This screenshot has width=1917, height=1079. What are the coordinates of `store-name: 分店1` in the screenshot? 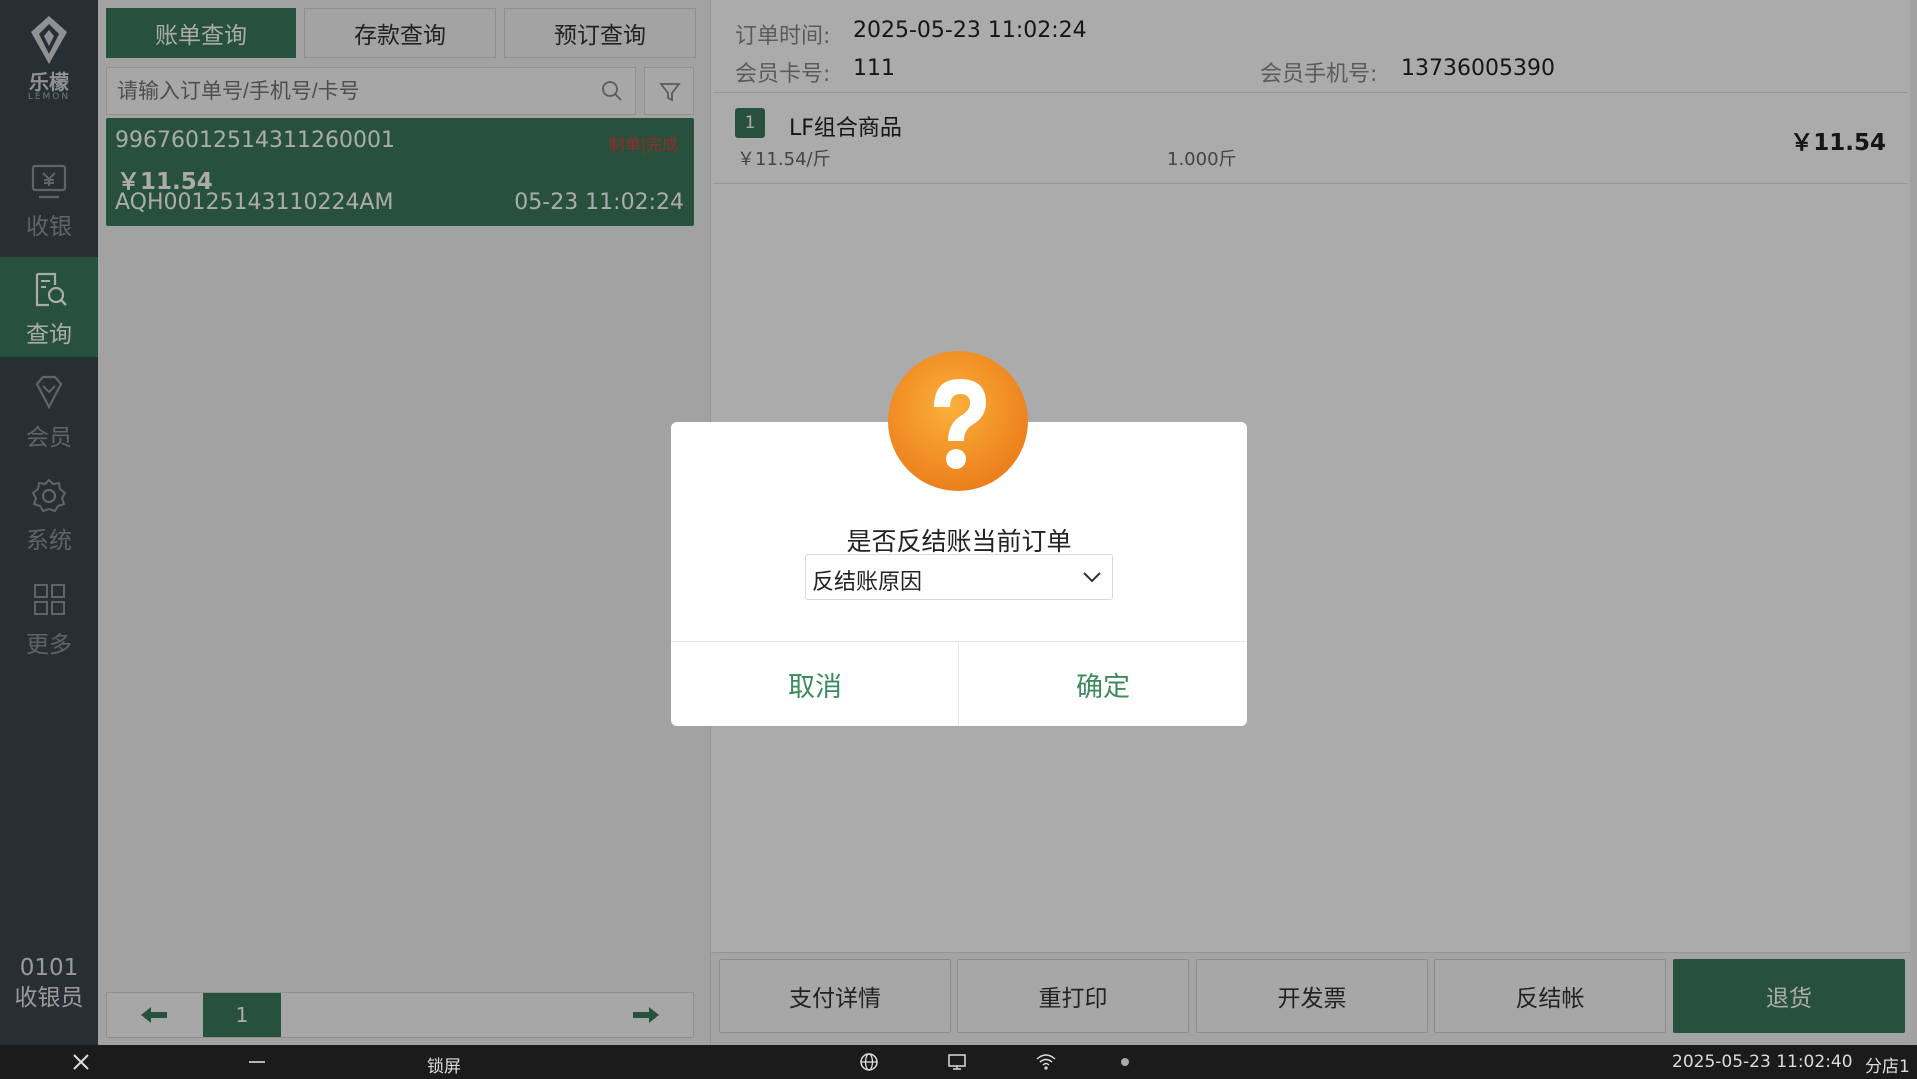 It's located at (1887, 1067).